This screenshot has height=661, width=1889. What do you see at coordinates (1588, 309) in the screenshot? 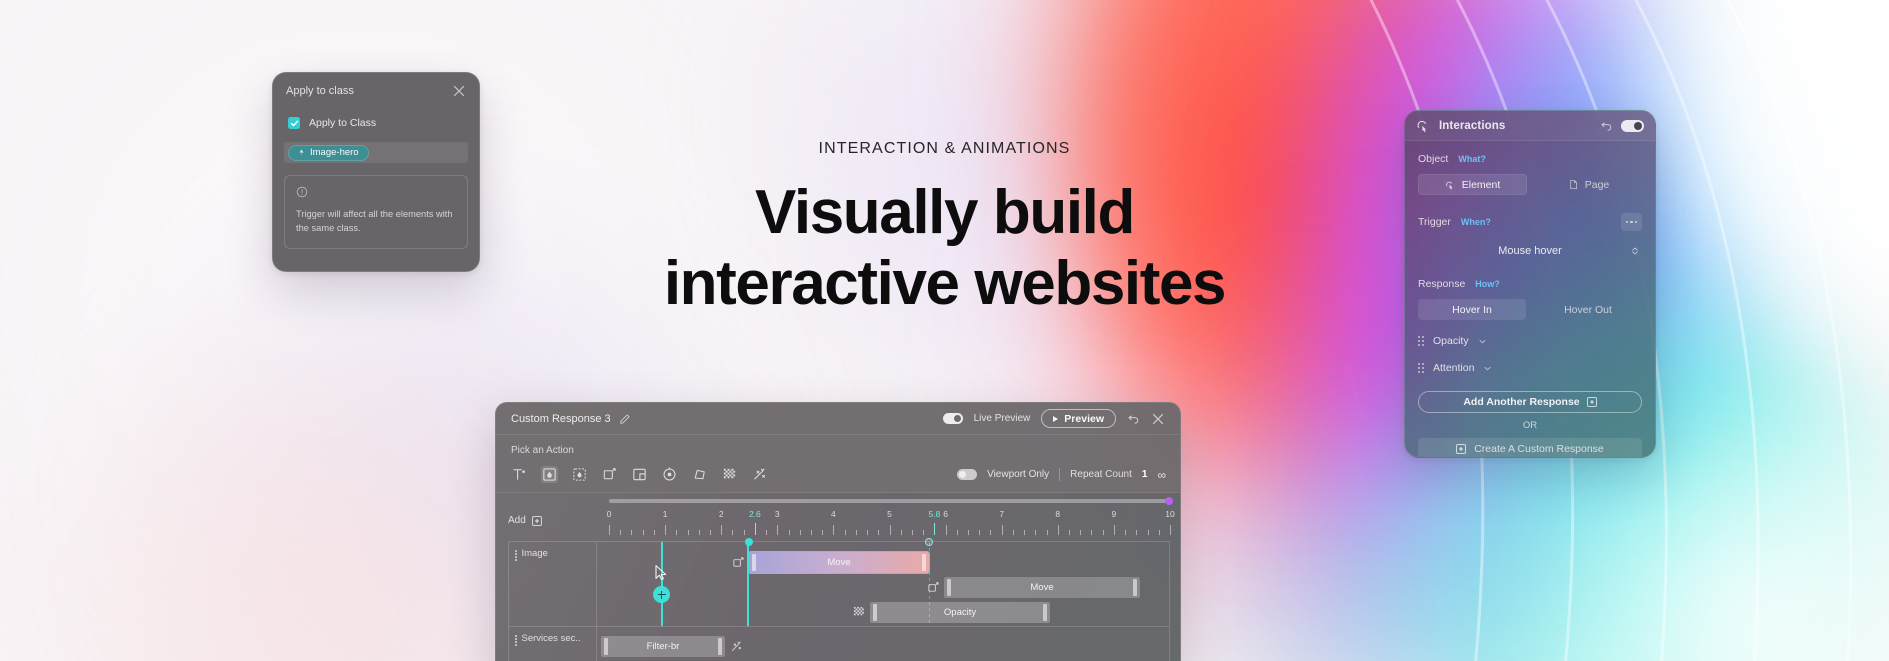
I see `response-tab-hover-out: Hover Out` at bounding box center [1588, 309].